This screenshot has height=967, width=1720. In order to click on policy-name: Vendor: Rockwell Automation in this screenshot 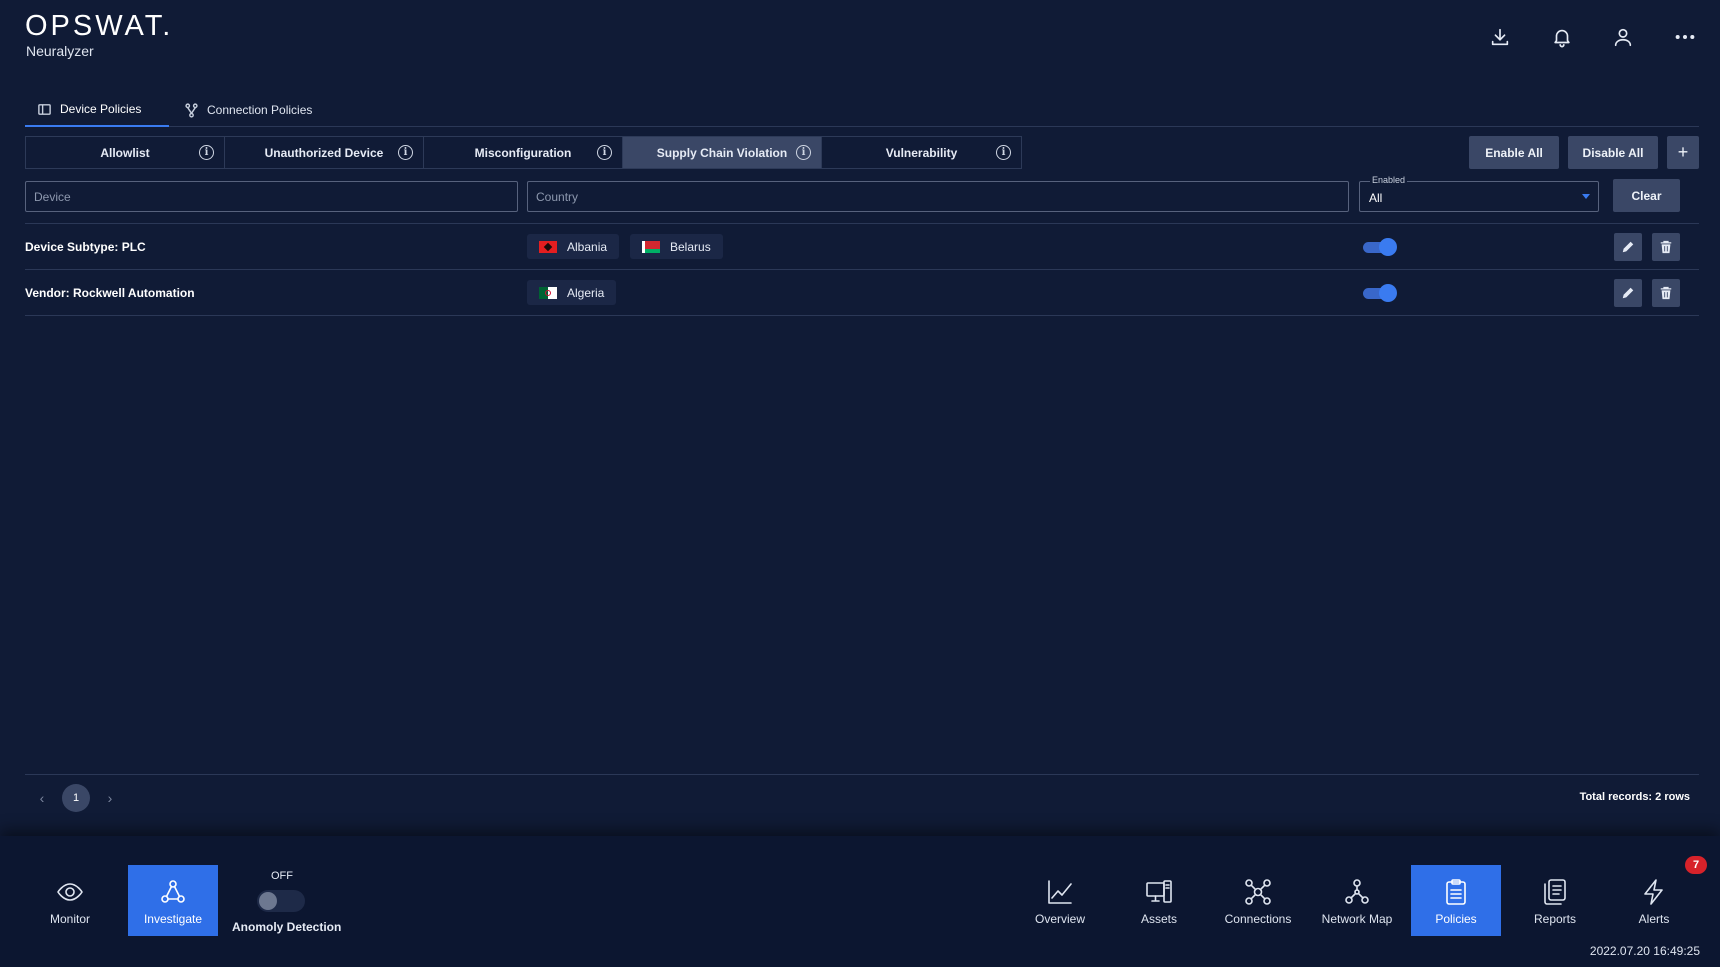, I will do `click(110, 293)`.